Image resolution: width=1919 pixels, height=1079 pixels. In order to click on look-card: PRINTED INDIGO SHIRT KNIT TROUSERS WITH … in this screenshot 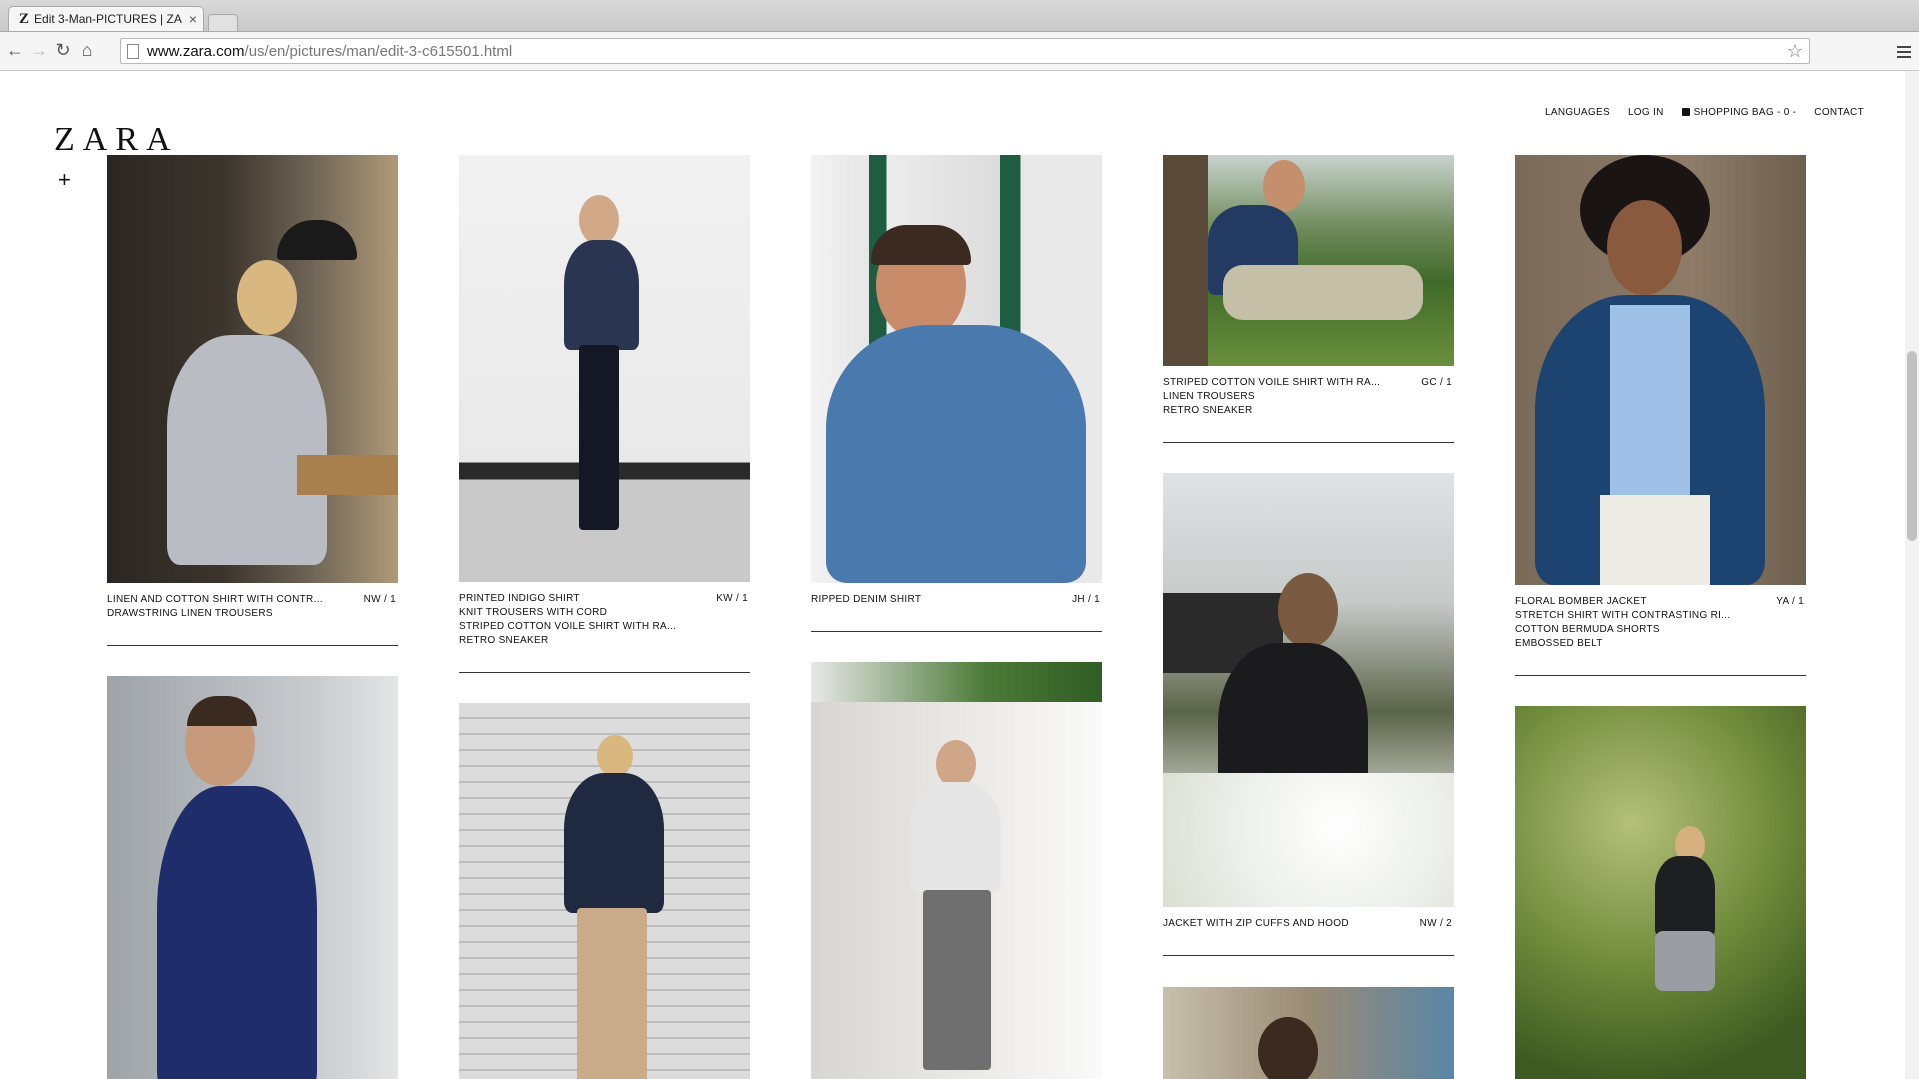, I will do `click(604, 414)`.